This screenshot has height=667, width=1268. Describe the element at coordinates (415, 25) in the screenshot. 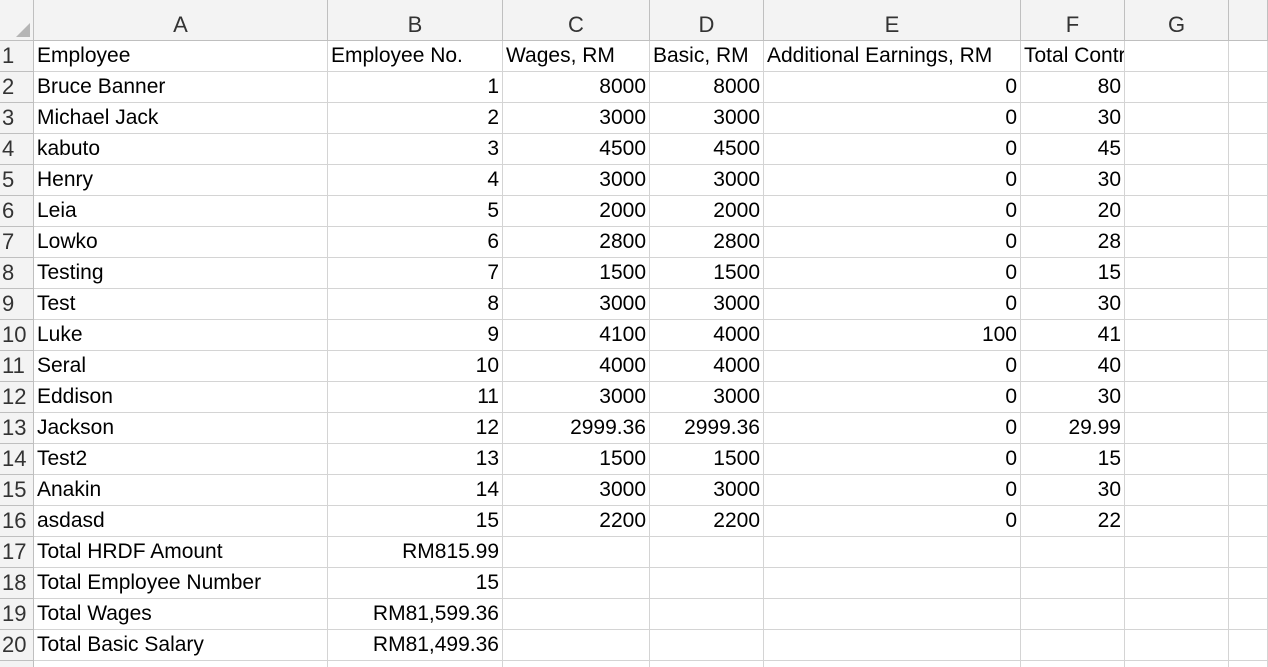

I see `column-header-b: B` at that location.